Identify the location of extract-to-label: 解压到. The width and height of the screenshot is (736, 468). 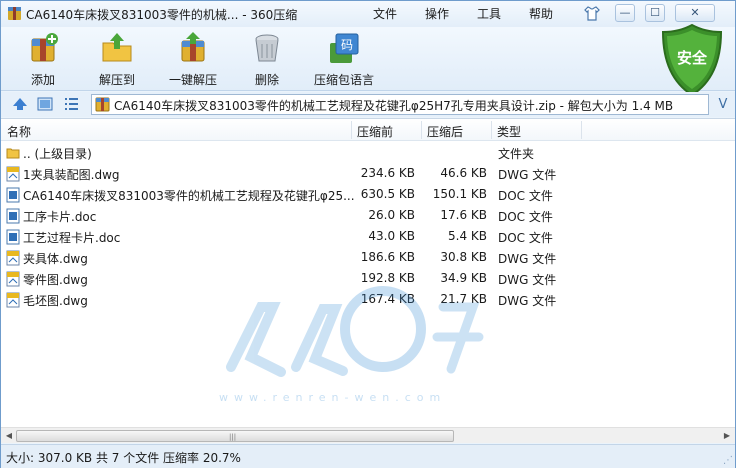
(116, 80).